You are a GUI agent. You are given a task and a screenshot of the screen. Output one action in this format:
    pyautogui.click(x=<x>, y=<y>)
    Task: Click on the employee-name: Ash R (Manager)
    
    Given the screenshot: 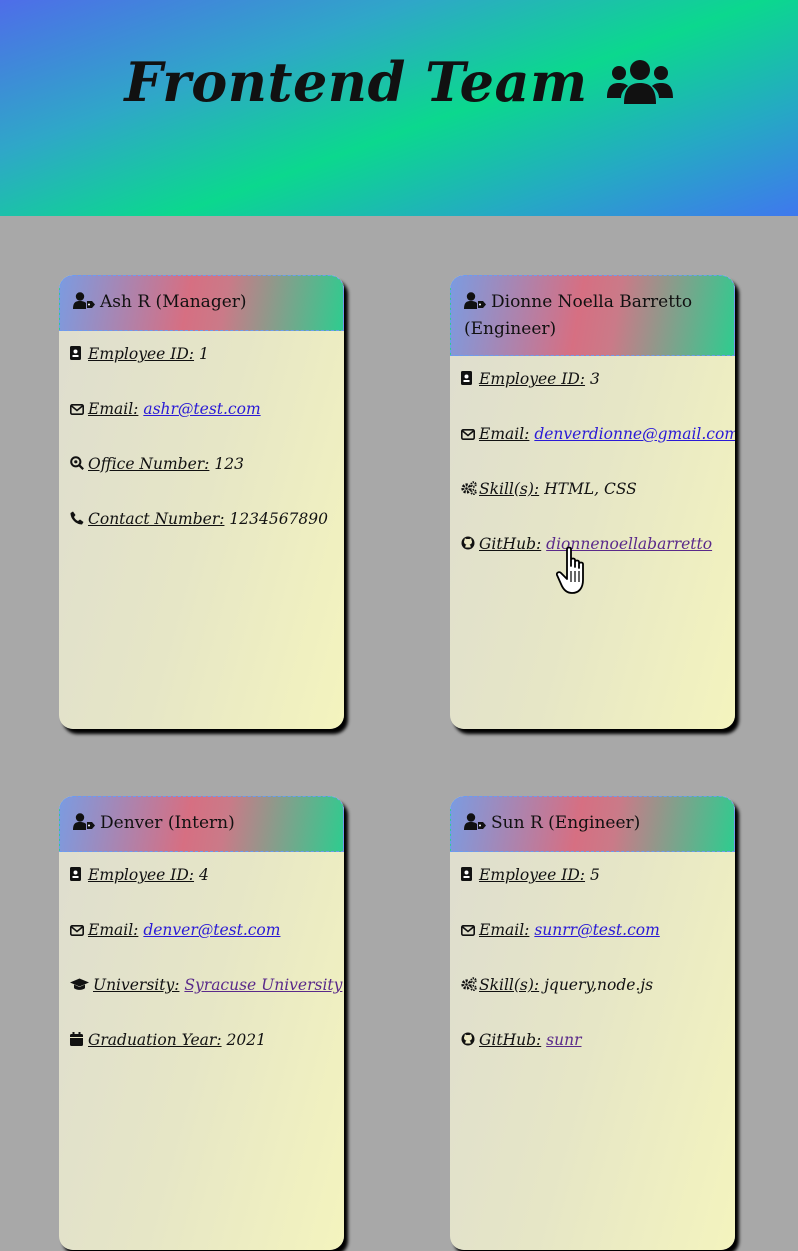 What is the action you would take?
    pyautogui.click(x=173, y=302)
    